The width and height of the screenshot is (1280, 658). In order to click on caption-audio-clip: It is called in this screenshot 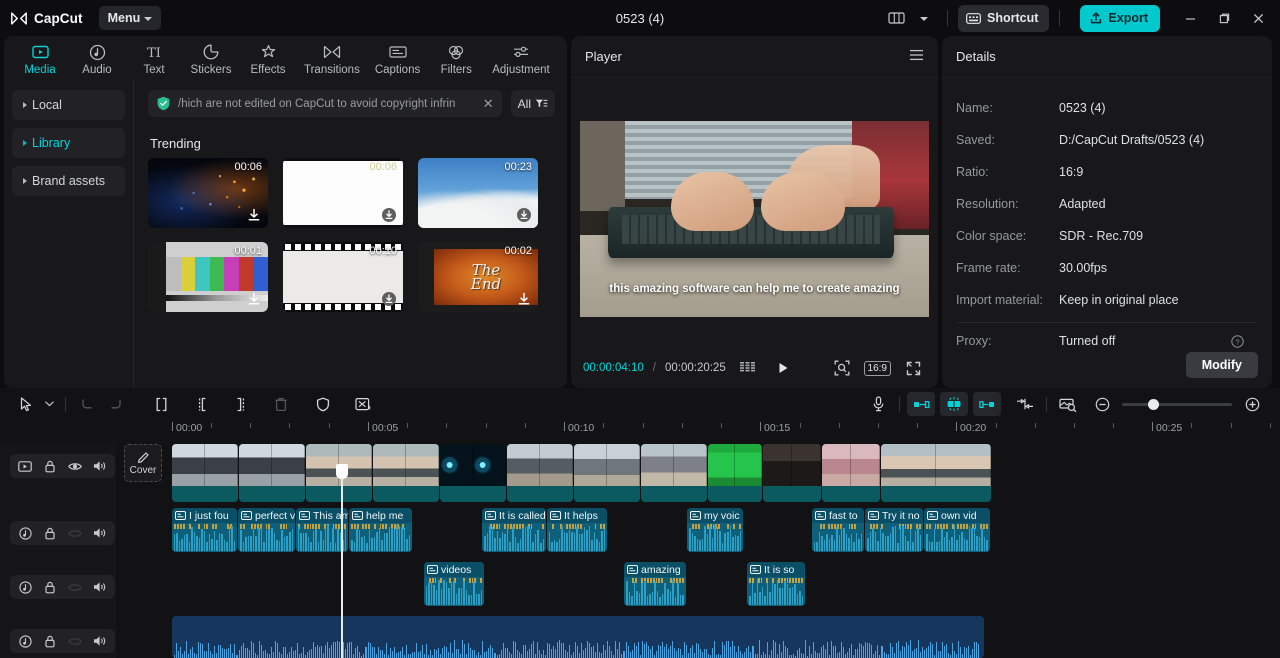, I will do `click(514, 530)`.